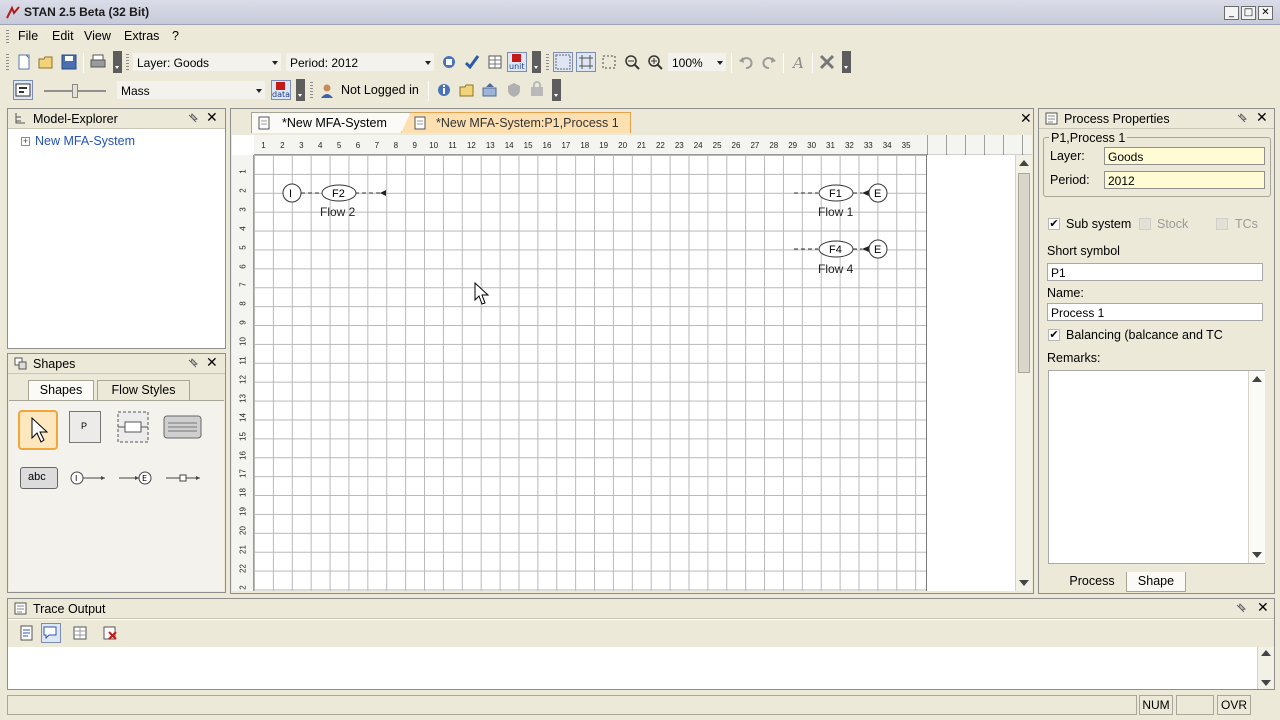  What do you see at coordinates (1024, 273) in the screenshot?
I see `scroll-thumb` at bounding box center [1024, 273].